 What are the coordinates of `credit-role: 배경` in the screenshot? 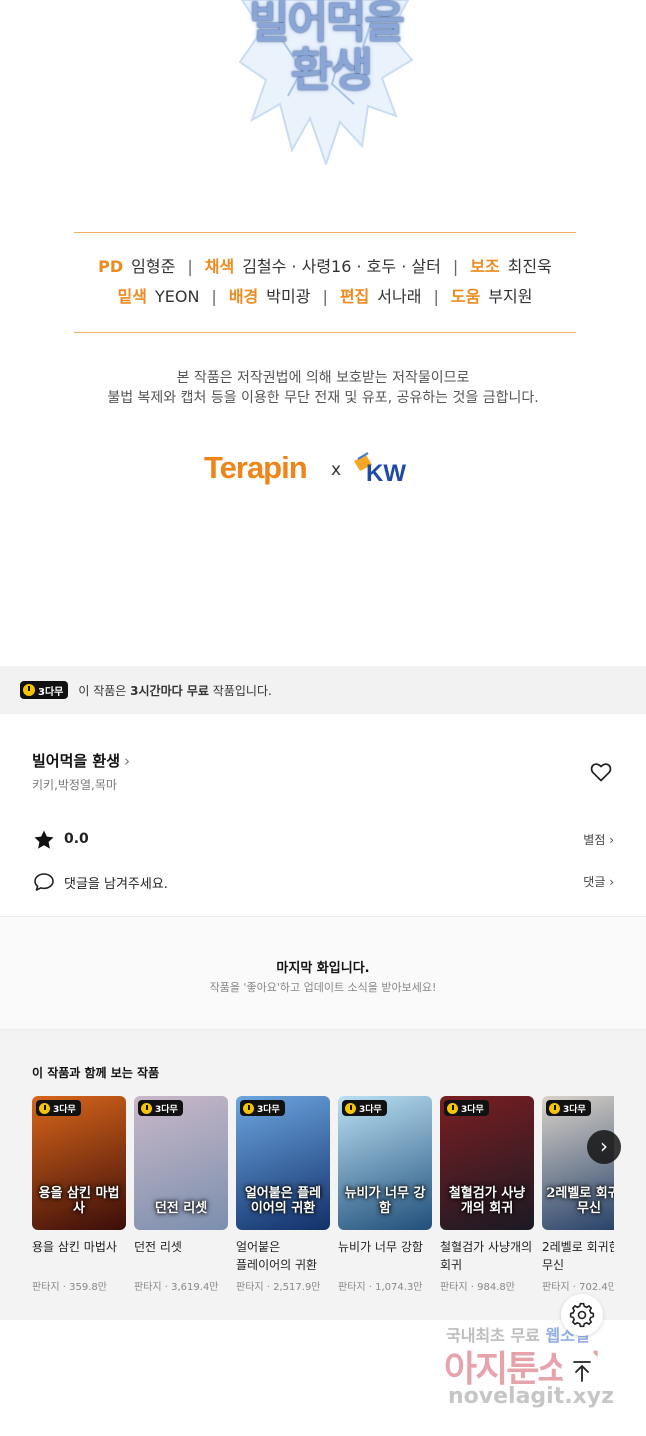 It's located at (243, 296).